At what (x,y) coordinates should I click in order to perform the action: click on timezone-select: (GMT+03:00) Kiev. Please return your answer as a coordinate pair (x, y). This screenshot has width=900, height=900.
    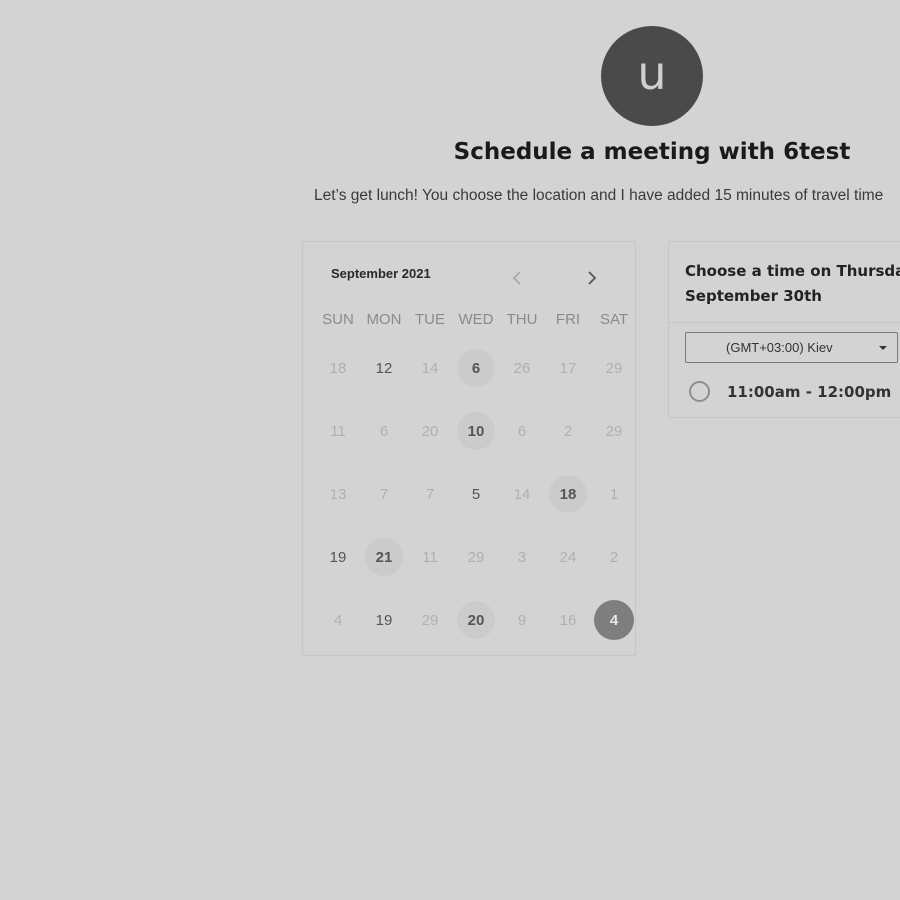
    Looking at the image, I should click on (791, 347).